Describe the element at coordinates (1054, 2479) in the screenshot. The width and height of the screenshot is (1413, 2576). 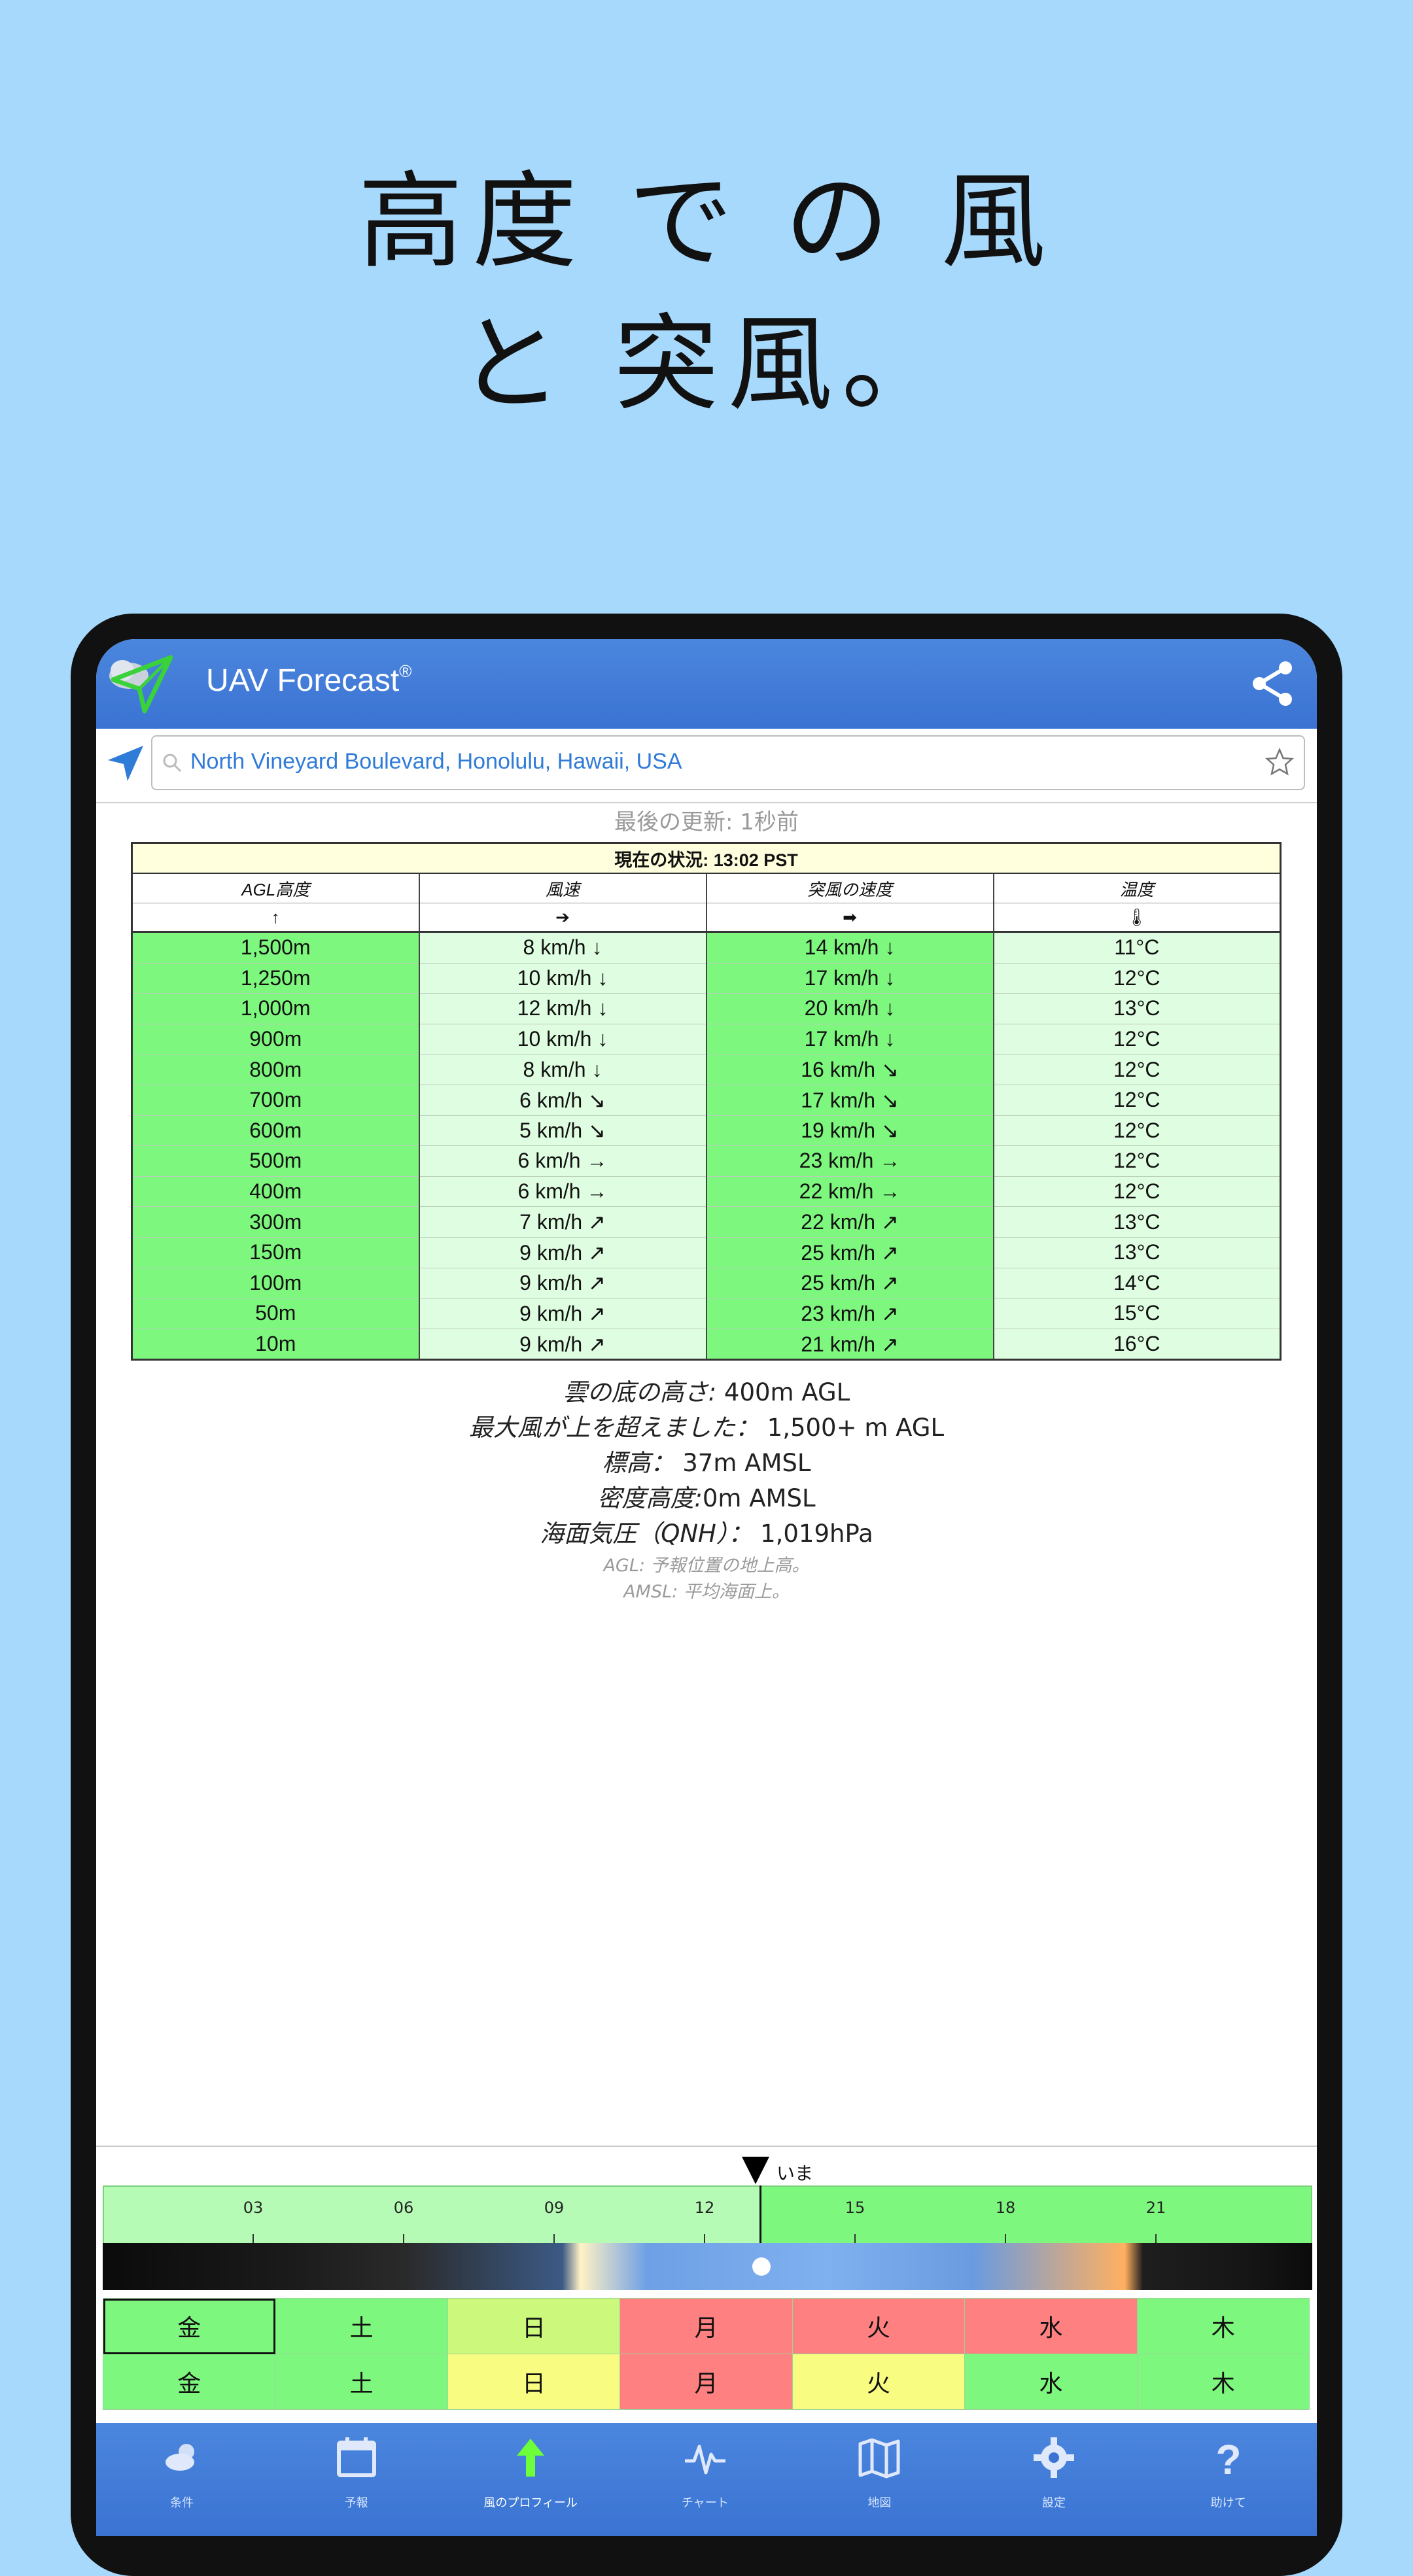
I see `nav-item: 設定` at that location.